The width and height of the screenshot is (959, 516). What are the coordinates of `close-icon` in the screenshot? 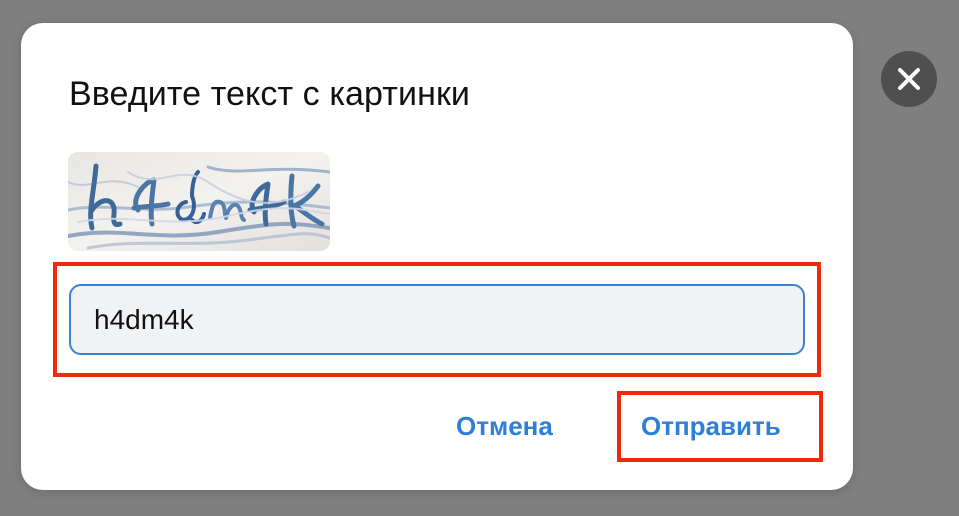 It's located at (909, 79).